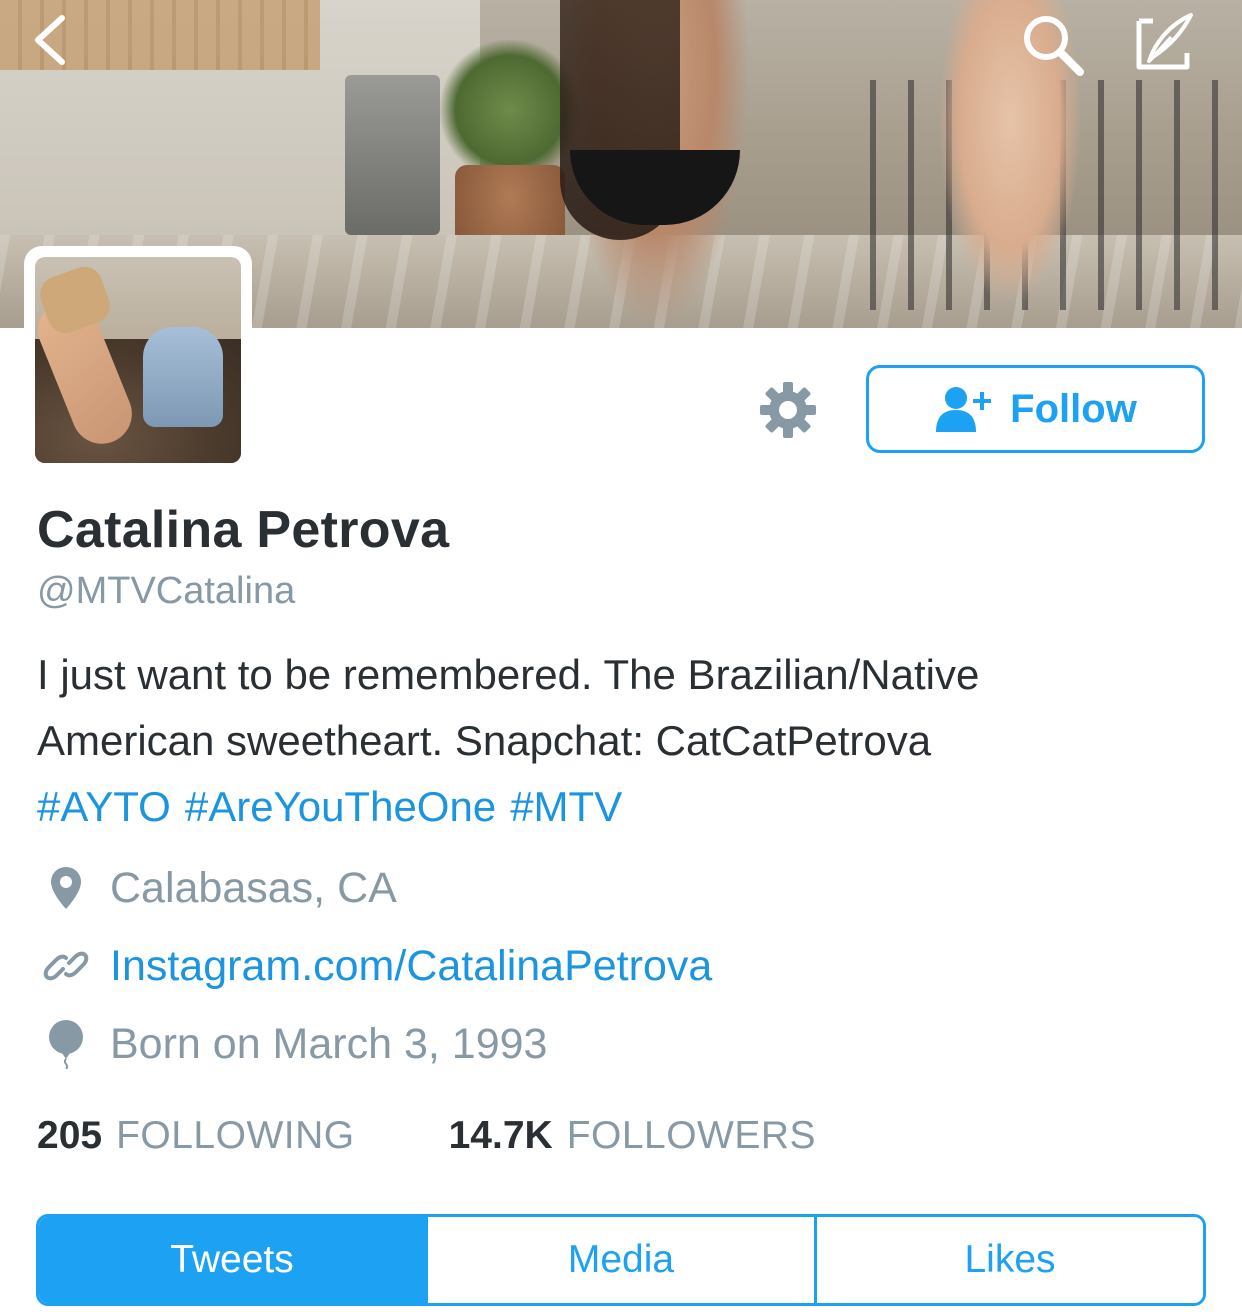 This screenshot has width=1242, height=1316. I want to click on banner-grill, so click(392, 155).